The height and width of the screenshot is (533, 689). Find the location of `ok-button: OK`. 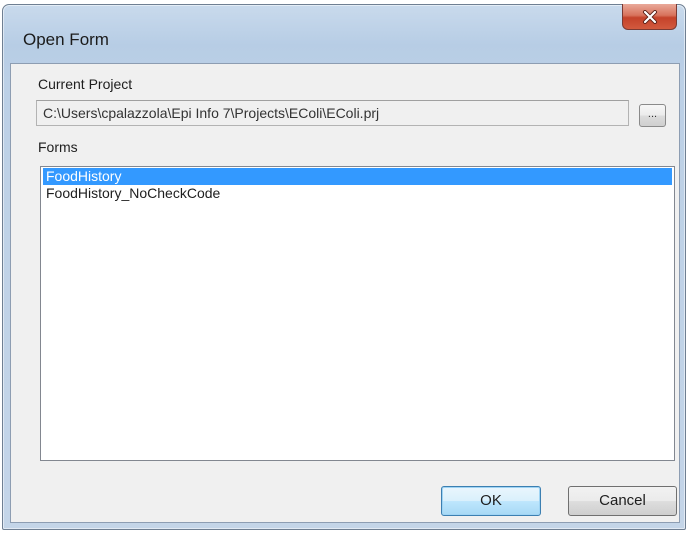

ok-button: OK is located at coordinates (491, 501).